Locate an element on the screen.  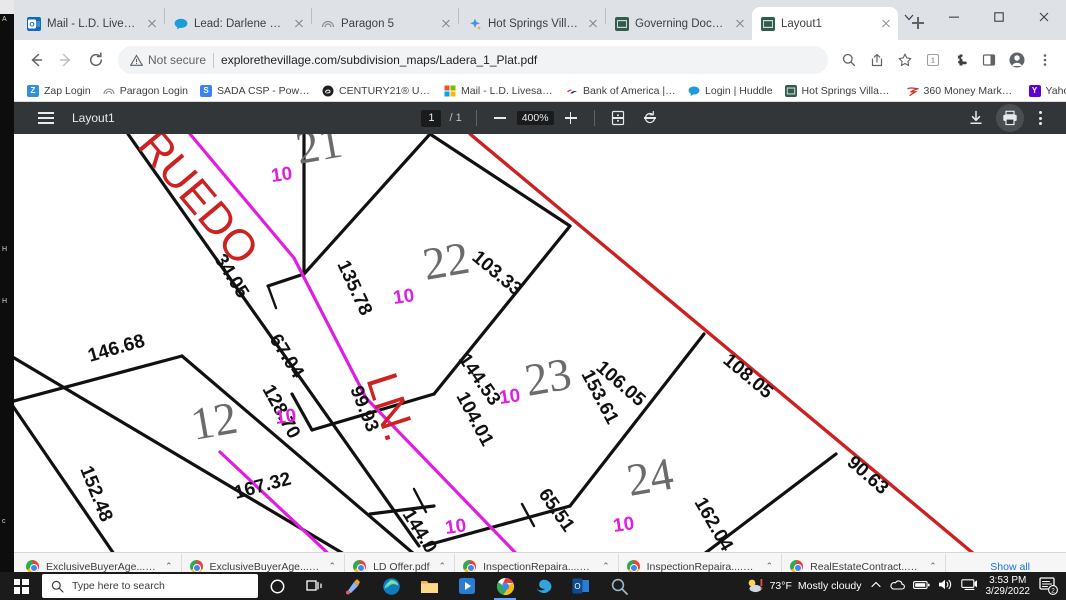
background-window-edge: A H H c is located at coordinates (7, 286).